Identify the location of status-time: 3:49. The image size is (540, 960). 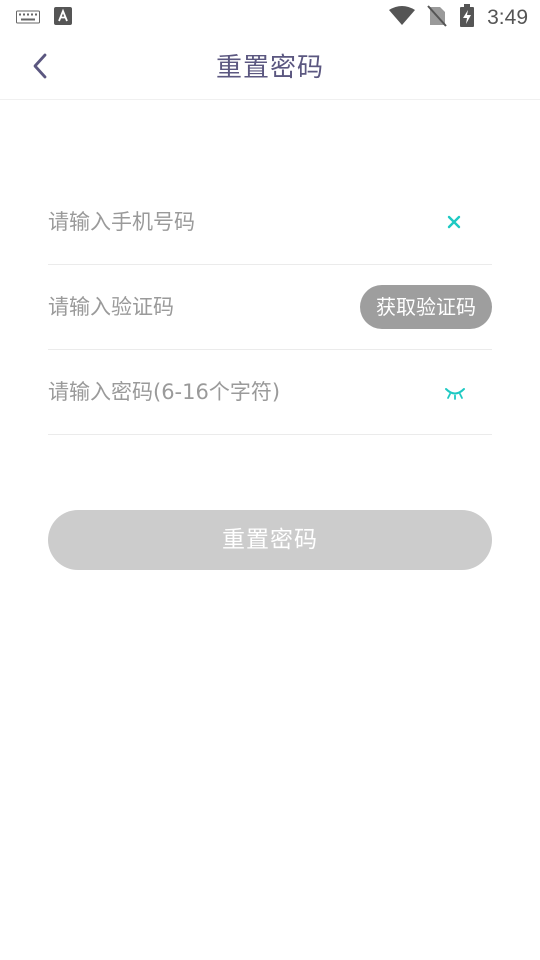
(507, 17).